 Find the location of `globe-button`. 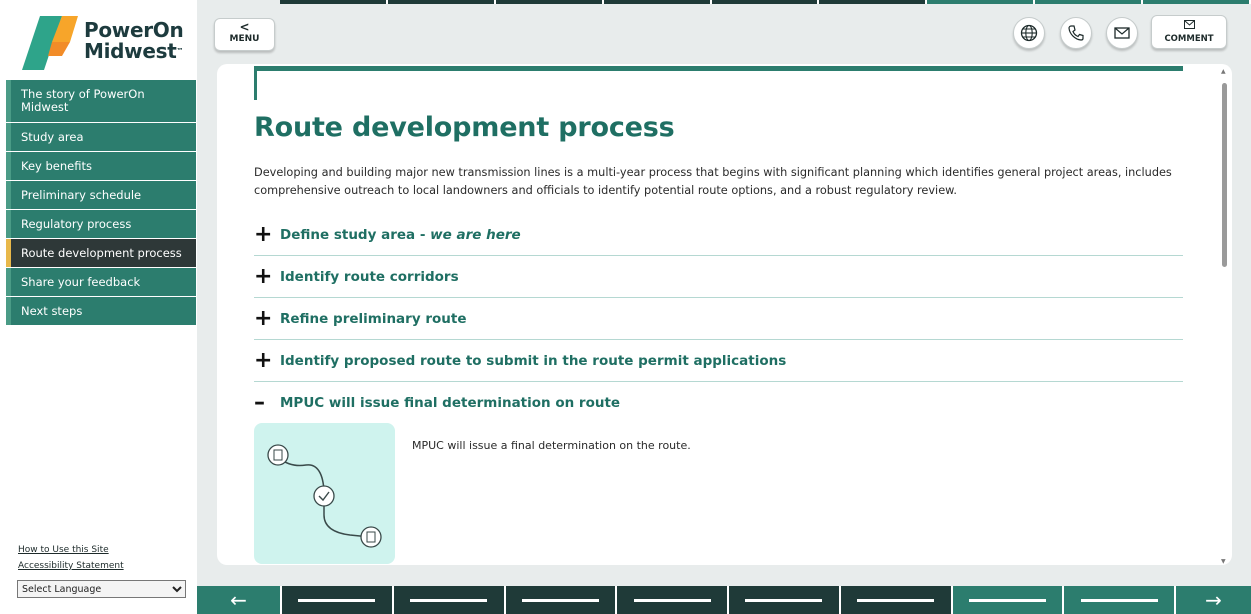

globe-button is located at coordinates (1029, 33).